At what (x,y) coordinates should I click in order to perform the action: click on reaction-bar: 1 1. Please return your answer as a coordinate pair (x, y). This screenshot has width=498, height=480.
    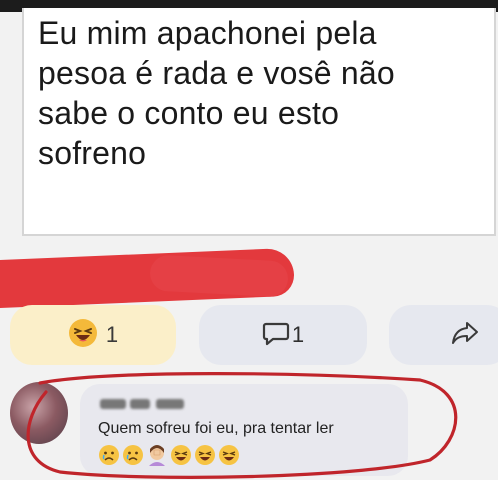
    Looking at the image, I should click on (249, 334).